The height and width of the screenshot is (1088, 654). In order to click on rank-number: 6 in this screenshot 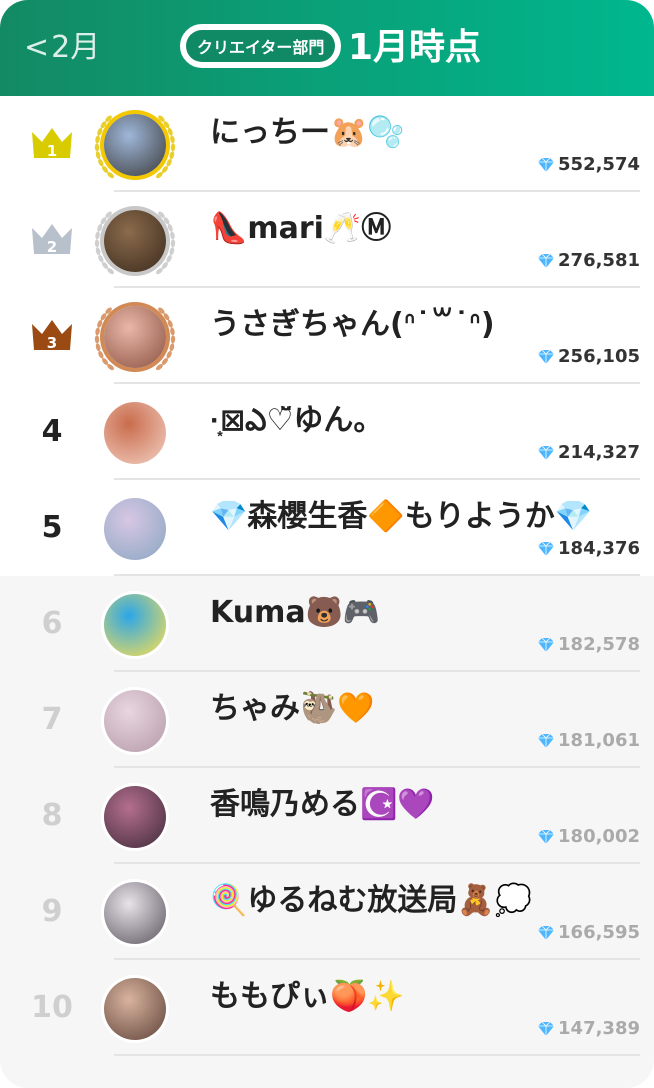, I will do `click(52, 623)`.